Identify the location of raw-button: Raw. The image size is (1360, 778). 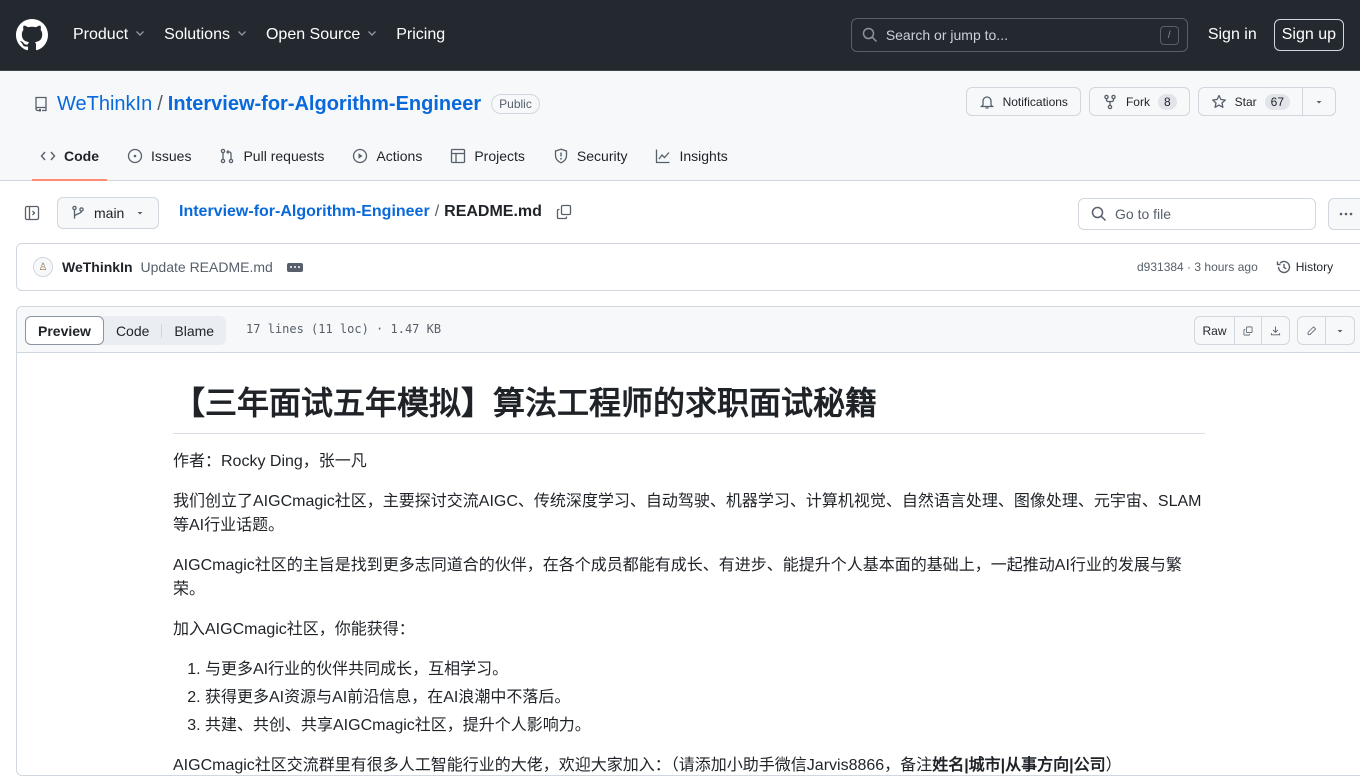
(1215, 330).